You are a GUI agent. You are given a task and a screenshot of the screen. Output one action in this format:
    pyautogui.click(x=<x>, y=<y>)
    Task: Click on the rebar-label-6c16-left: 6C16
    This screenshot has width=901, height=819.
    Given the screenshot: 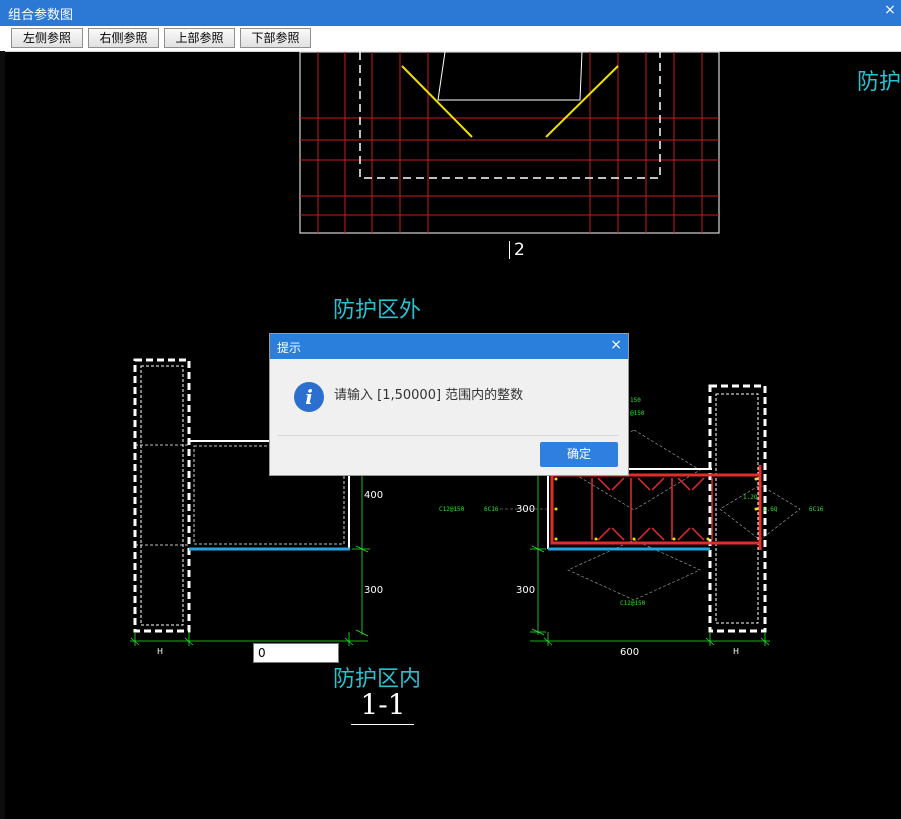 What is the action you would take?
    pyautogui.click(x=491, y=509)
    